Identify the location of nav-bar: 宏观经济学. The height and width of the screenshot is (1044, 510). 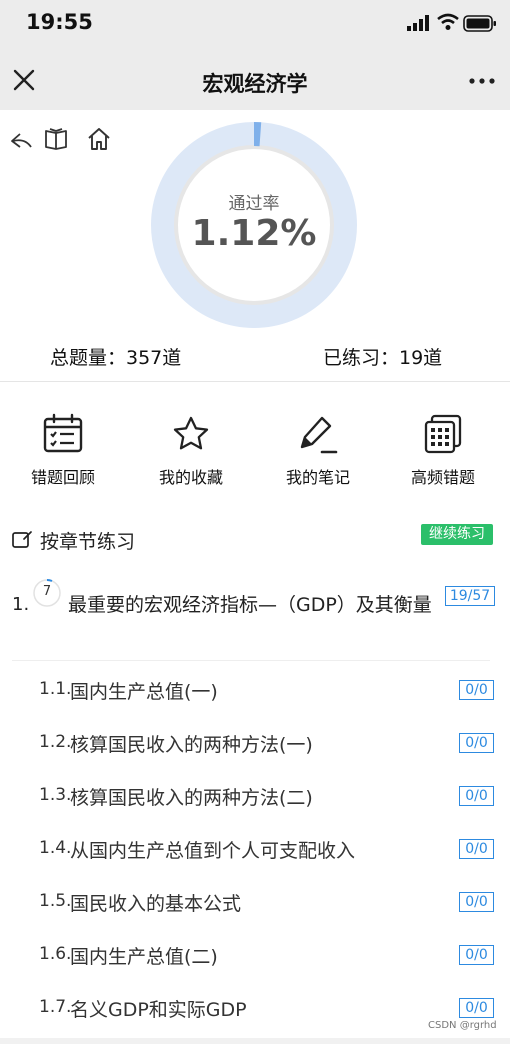
(255, 80).